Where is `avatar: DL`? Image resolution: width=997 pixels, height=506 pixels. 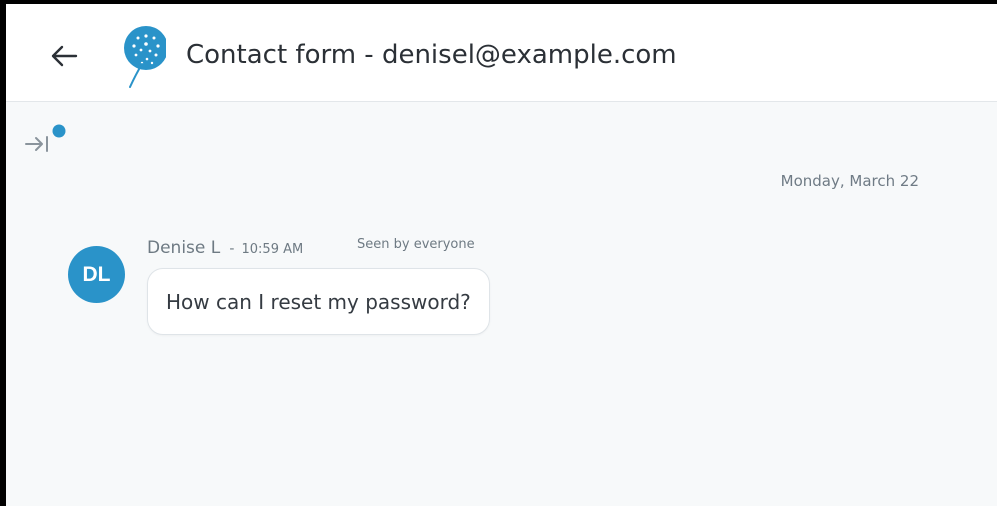 avatar: DL is located at coordinates (96, 274).